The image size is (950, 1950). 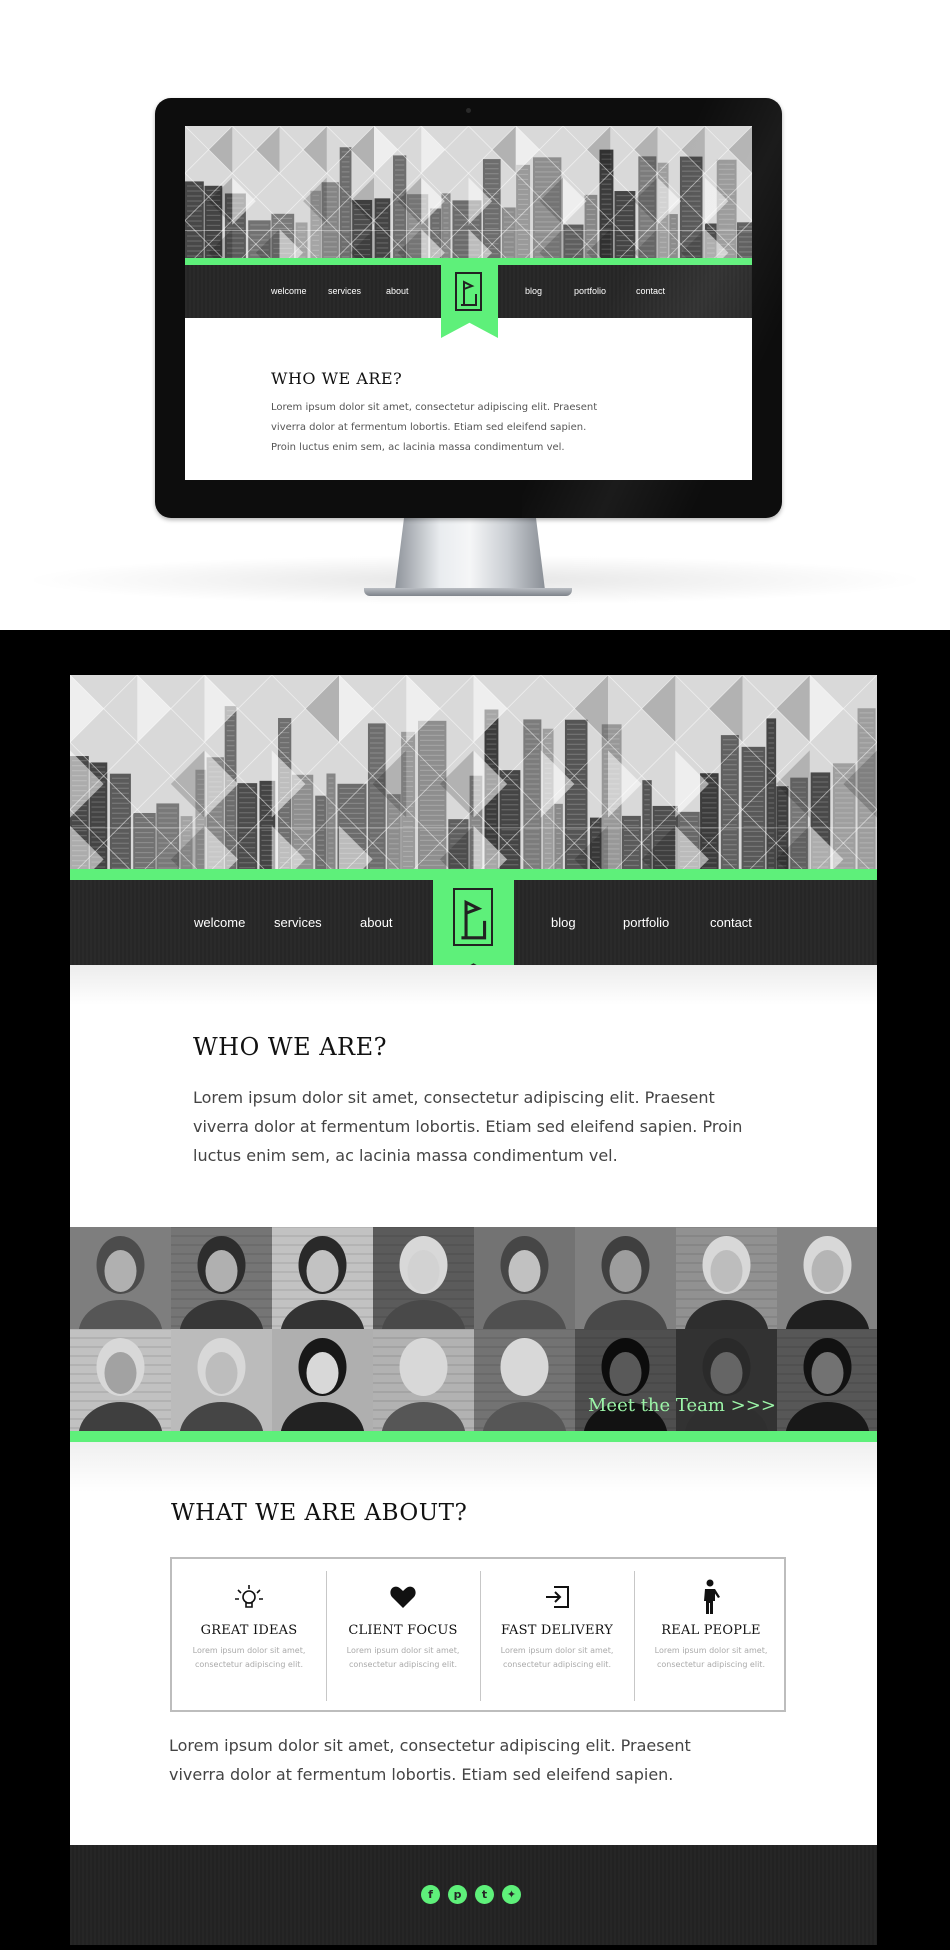 What do you see at coordinates (470, 554) in the screenshot?
I see `monitor-stand` at bounding box center [470, 554].